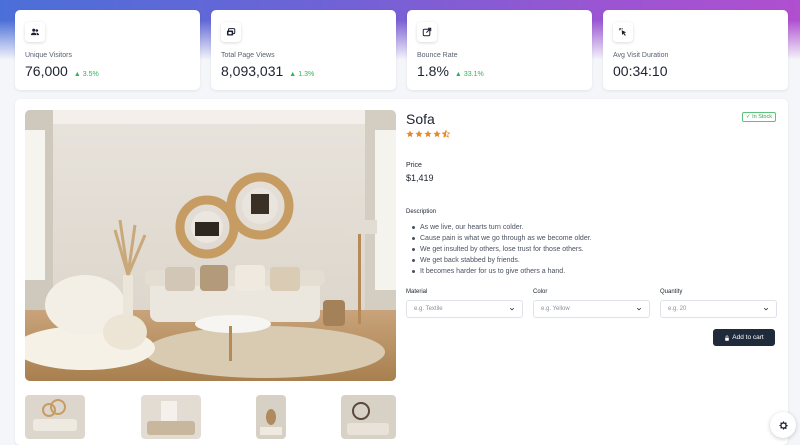 The width and height of the screenshot is (800, 445). I want to click on material-field: Material e.g. Textile, so click(464, 303).